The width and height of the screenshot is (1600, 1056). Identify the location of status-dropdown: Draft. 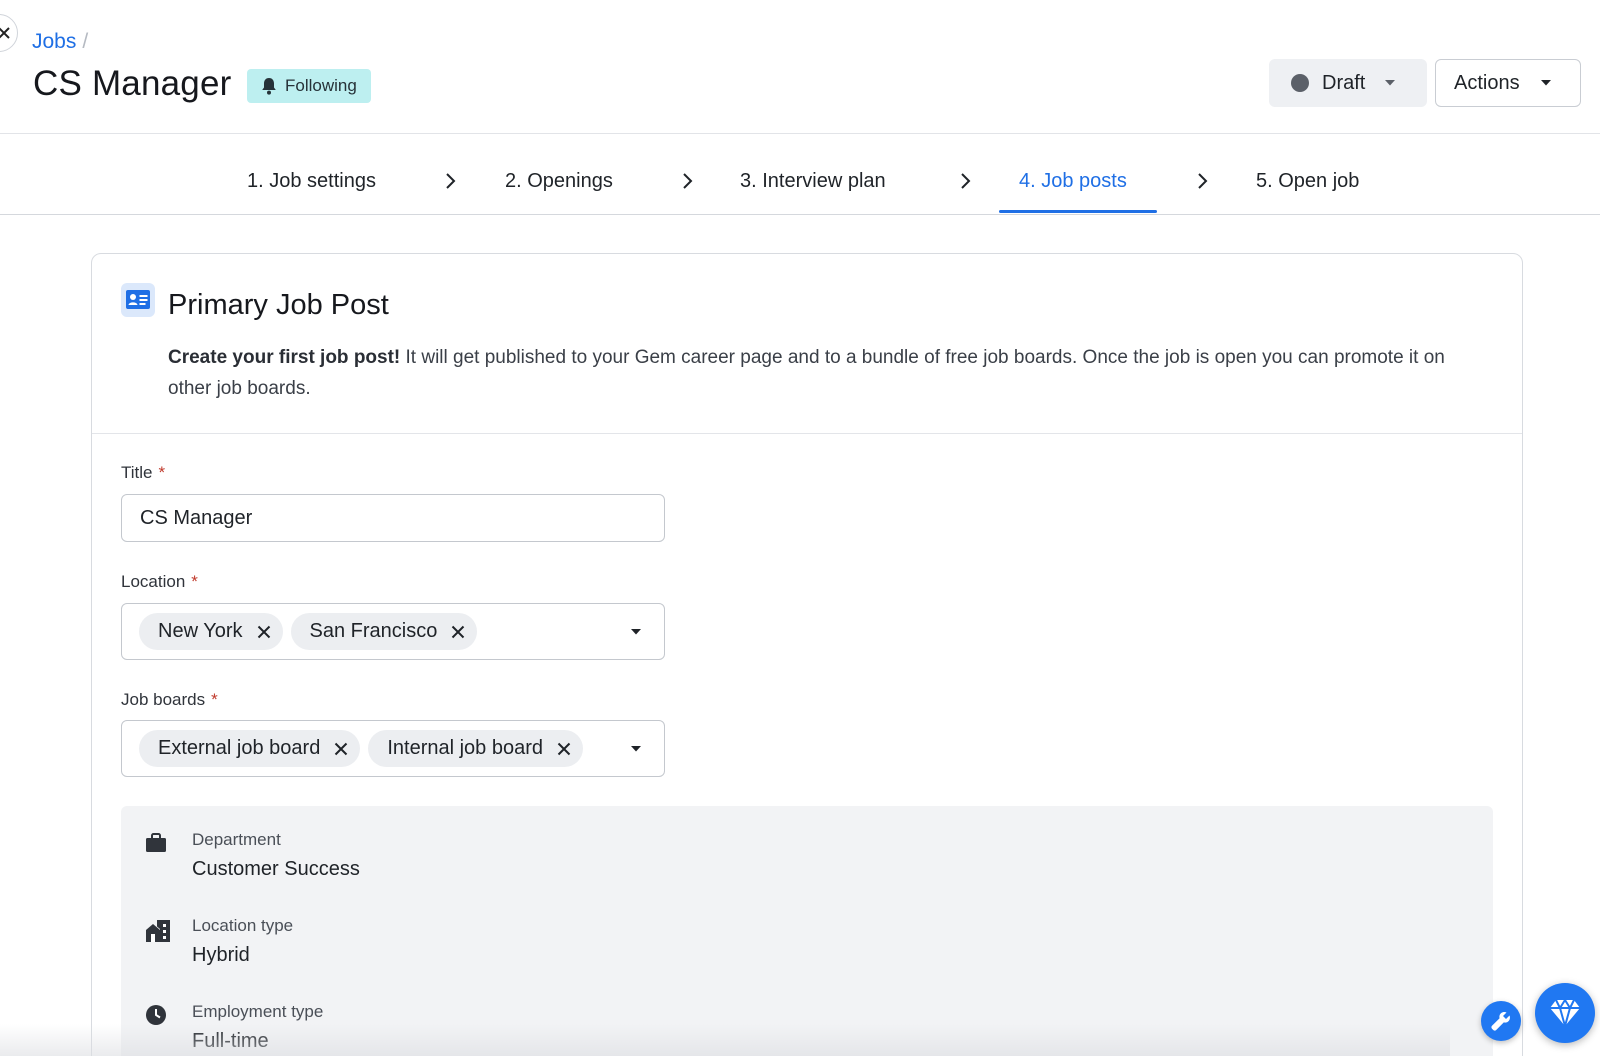
(1348, 83).